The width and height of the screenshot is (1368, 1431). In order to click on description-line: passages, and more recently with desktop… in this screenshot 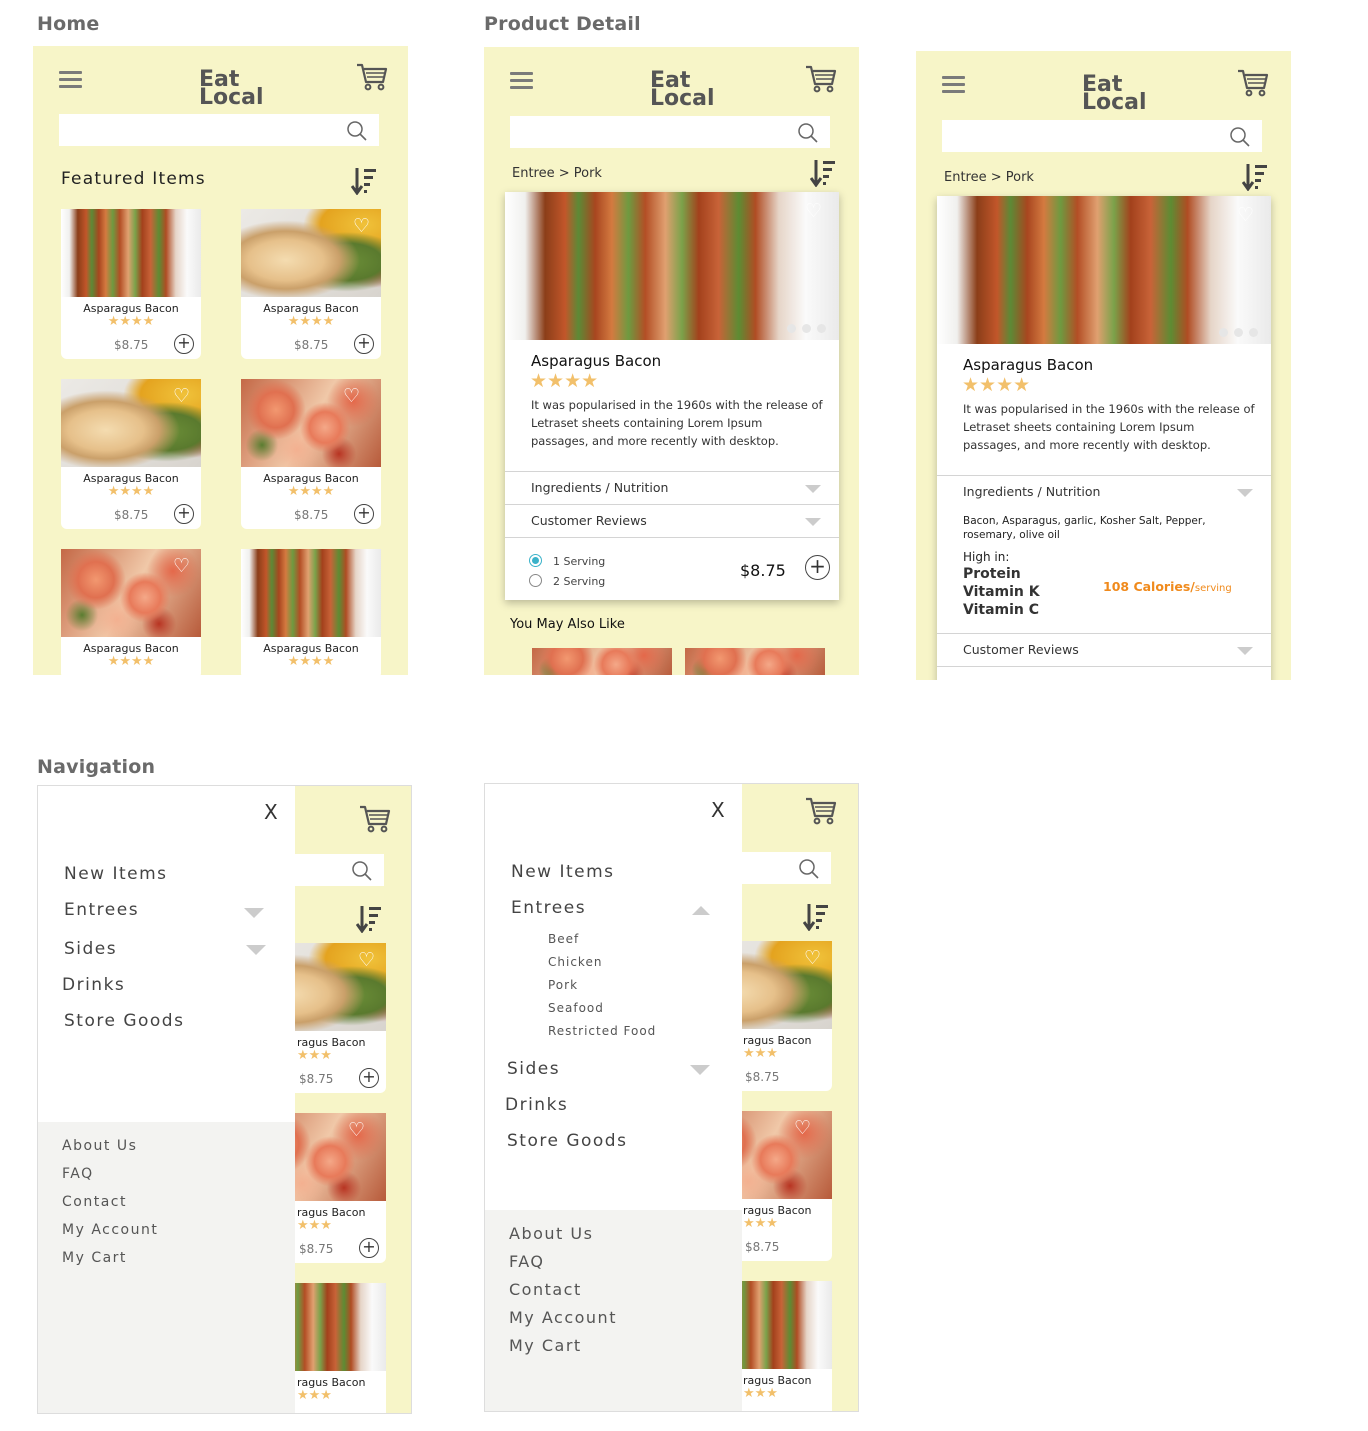, I will do `click(655, 441)`.